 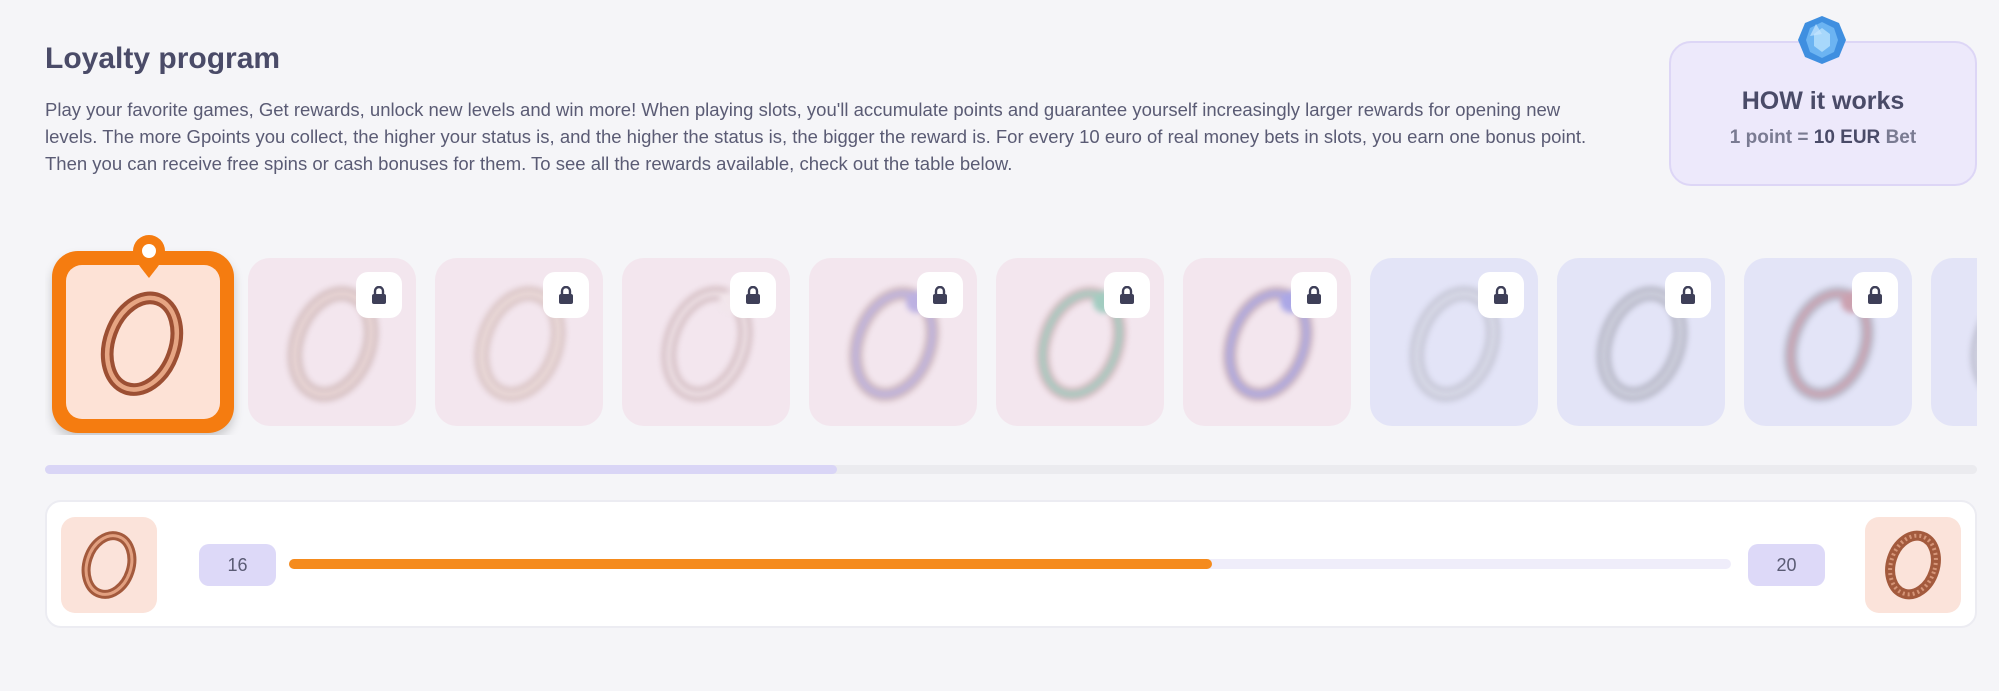 What do you see at coordinates (1847, 137) in the screenshot?
I see `points-amount: 10 EUR` at bounding box center [1847, 137].